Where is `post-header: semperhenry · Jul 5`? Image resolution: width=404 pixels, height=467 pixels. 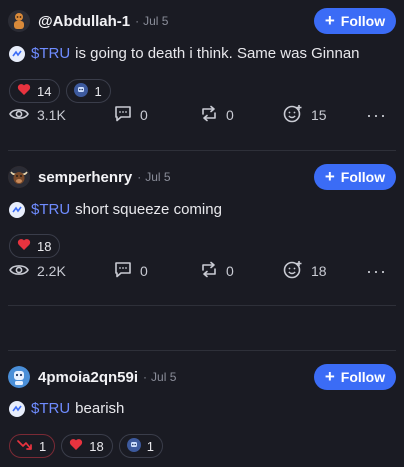 post-header: semperhenry · Jul 5 is located at coordinates (89, 177).